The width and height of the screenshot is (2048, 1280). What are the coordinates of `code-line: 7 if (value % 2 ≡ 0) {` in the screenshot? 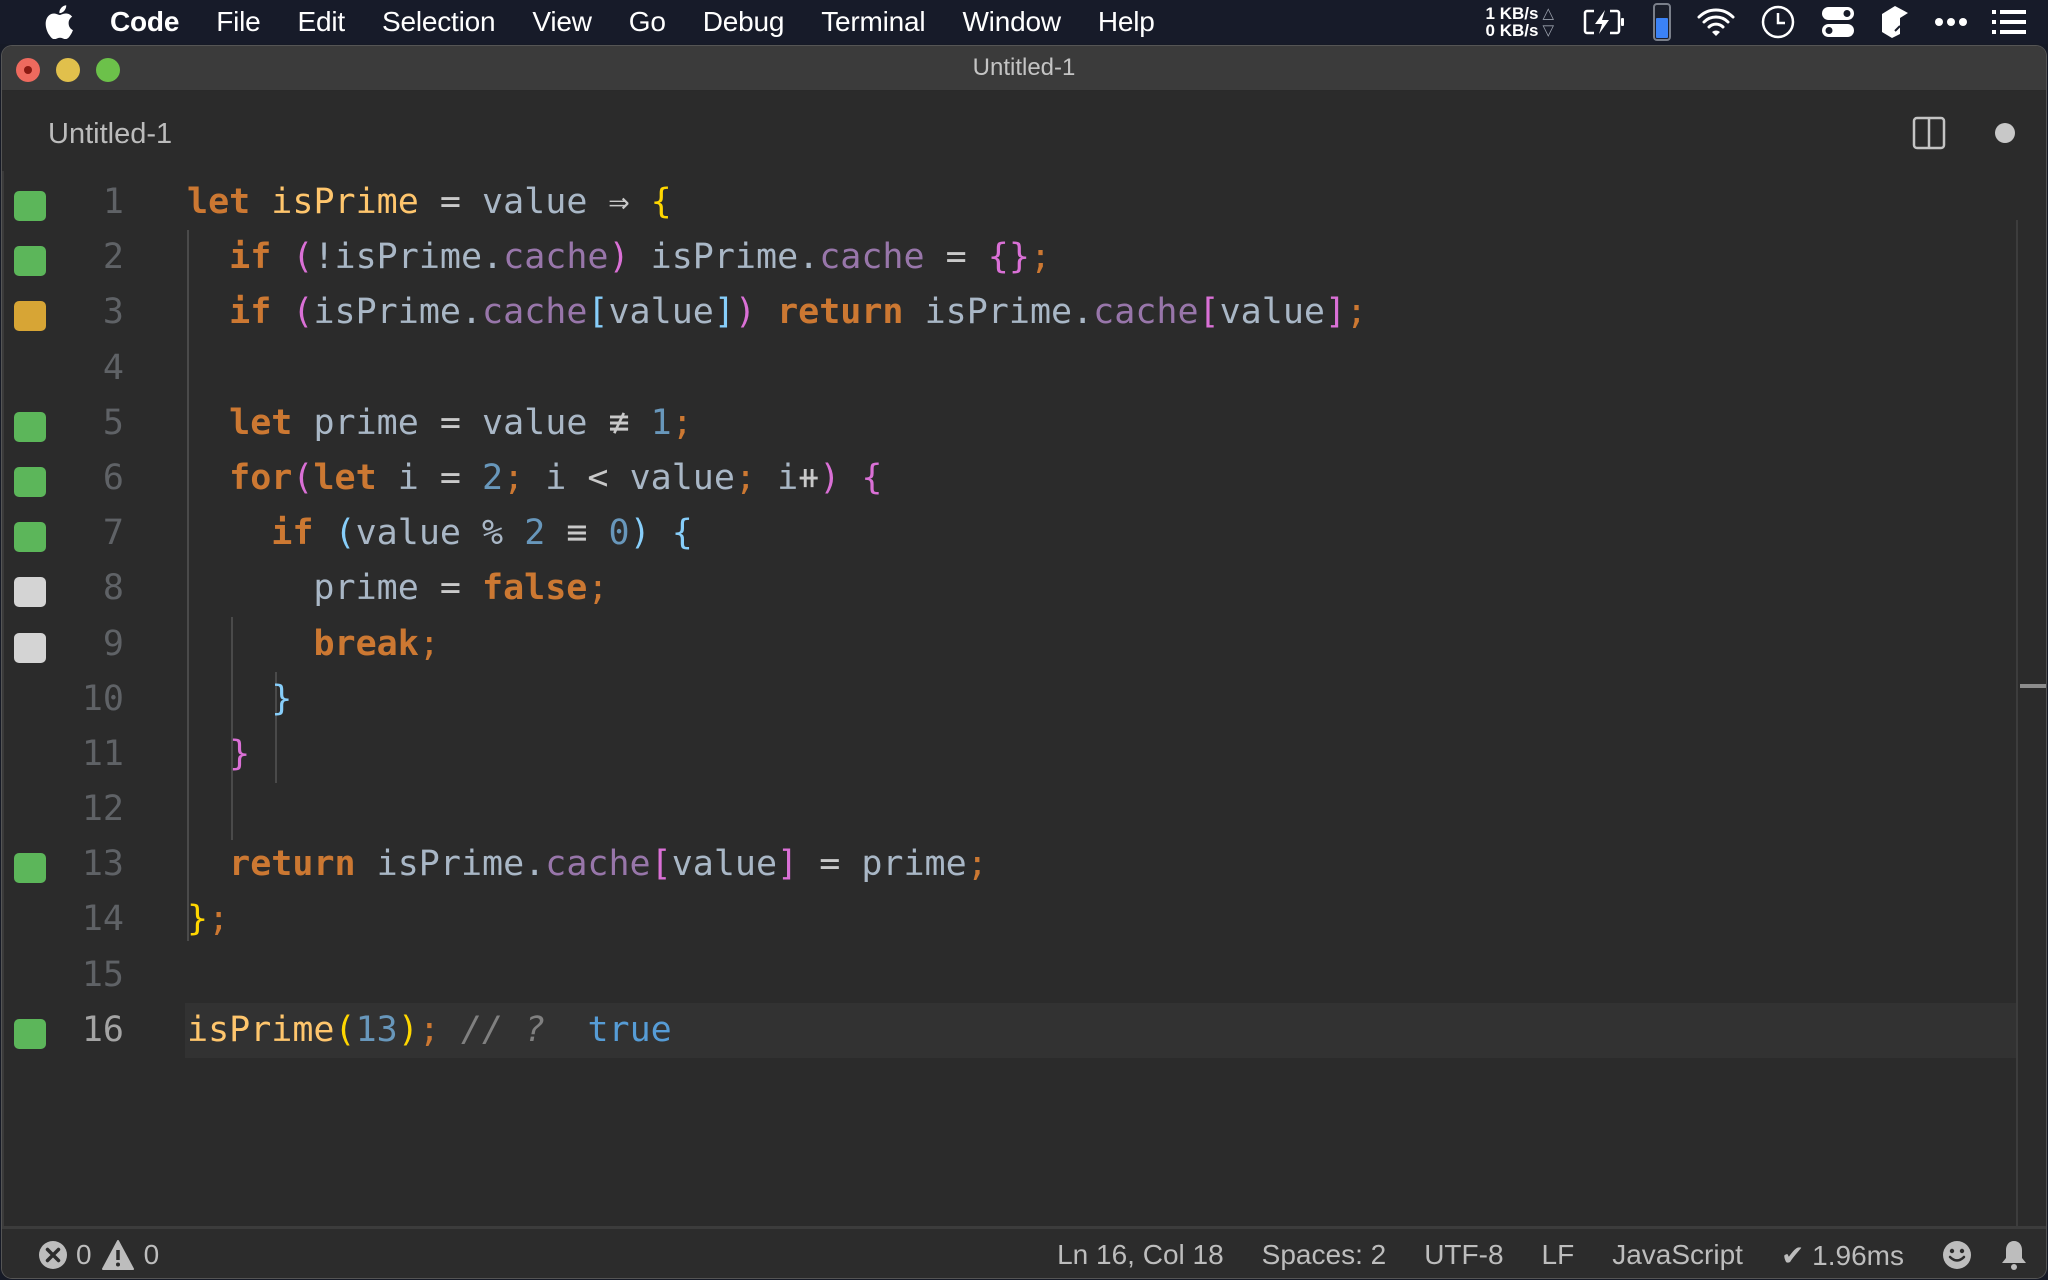 It's located at (1024, 533).